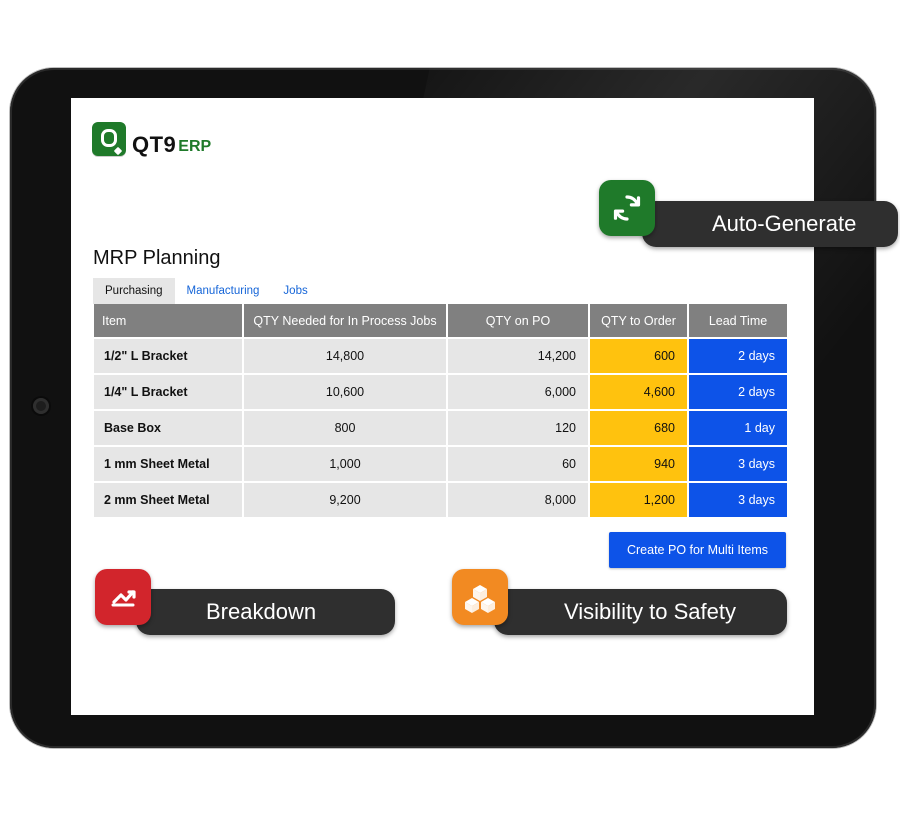  I want to click on header-lead-time: Lead Time, so click(738, 321).